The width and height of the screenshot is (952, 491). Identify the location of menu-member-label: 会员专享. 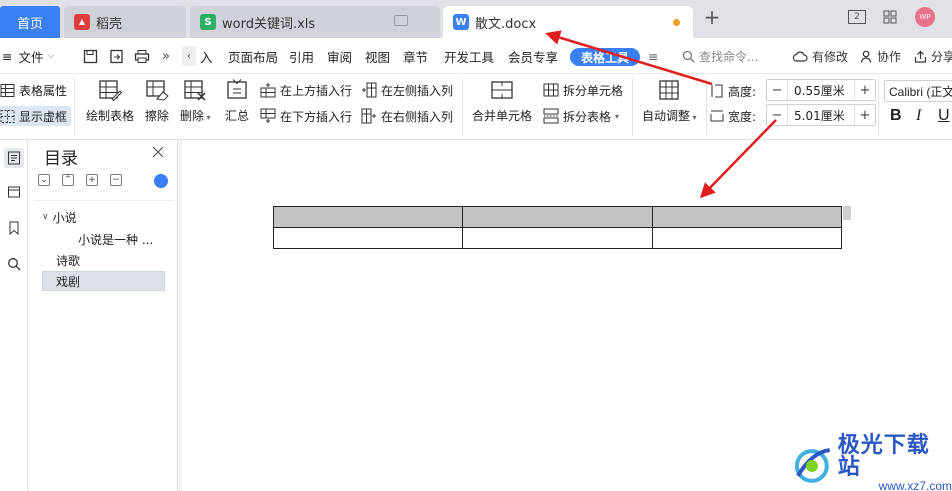
(533, 57).